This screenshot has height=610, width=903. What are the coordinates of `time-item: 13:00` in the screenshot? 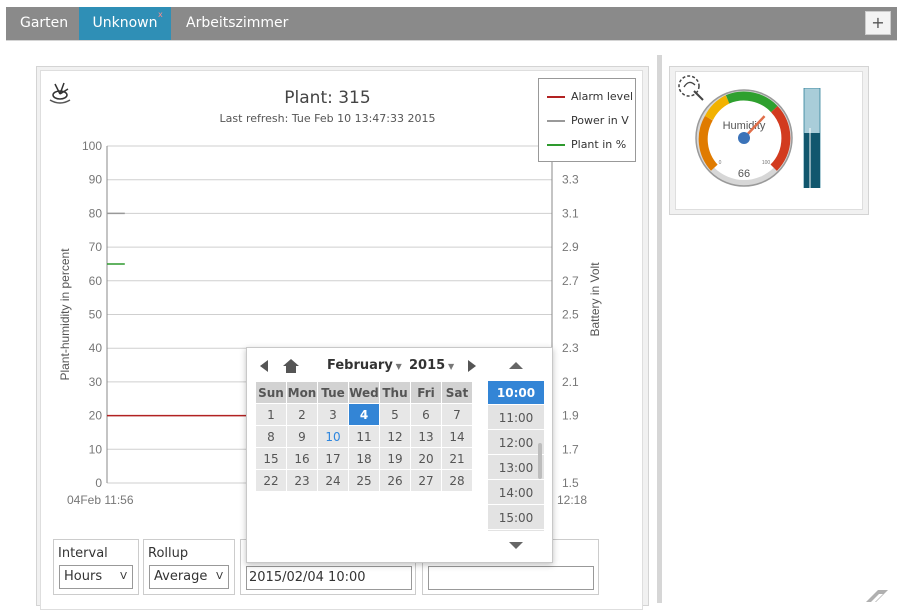 It's located at (516, 468).